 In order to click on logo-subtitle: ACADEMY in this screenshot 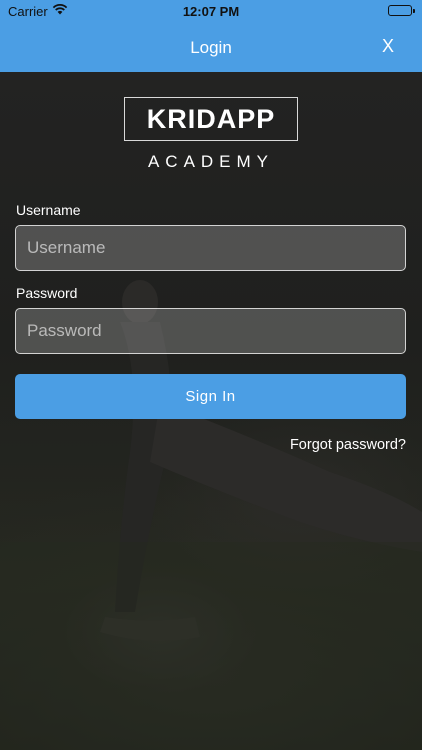, I will do `click(211, 161)`.